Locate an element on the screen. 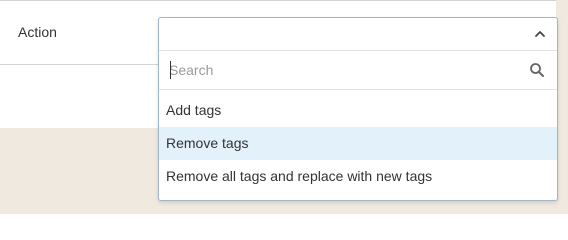 This screenshot has width=568, height=240. action-label: Action is located at coordinates (37, 32).